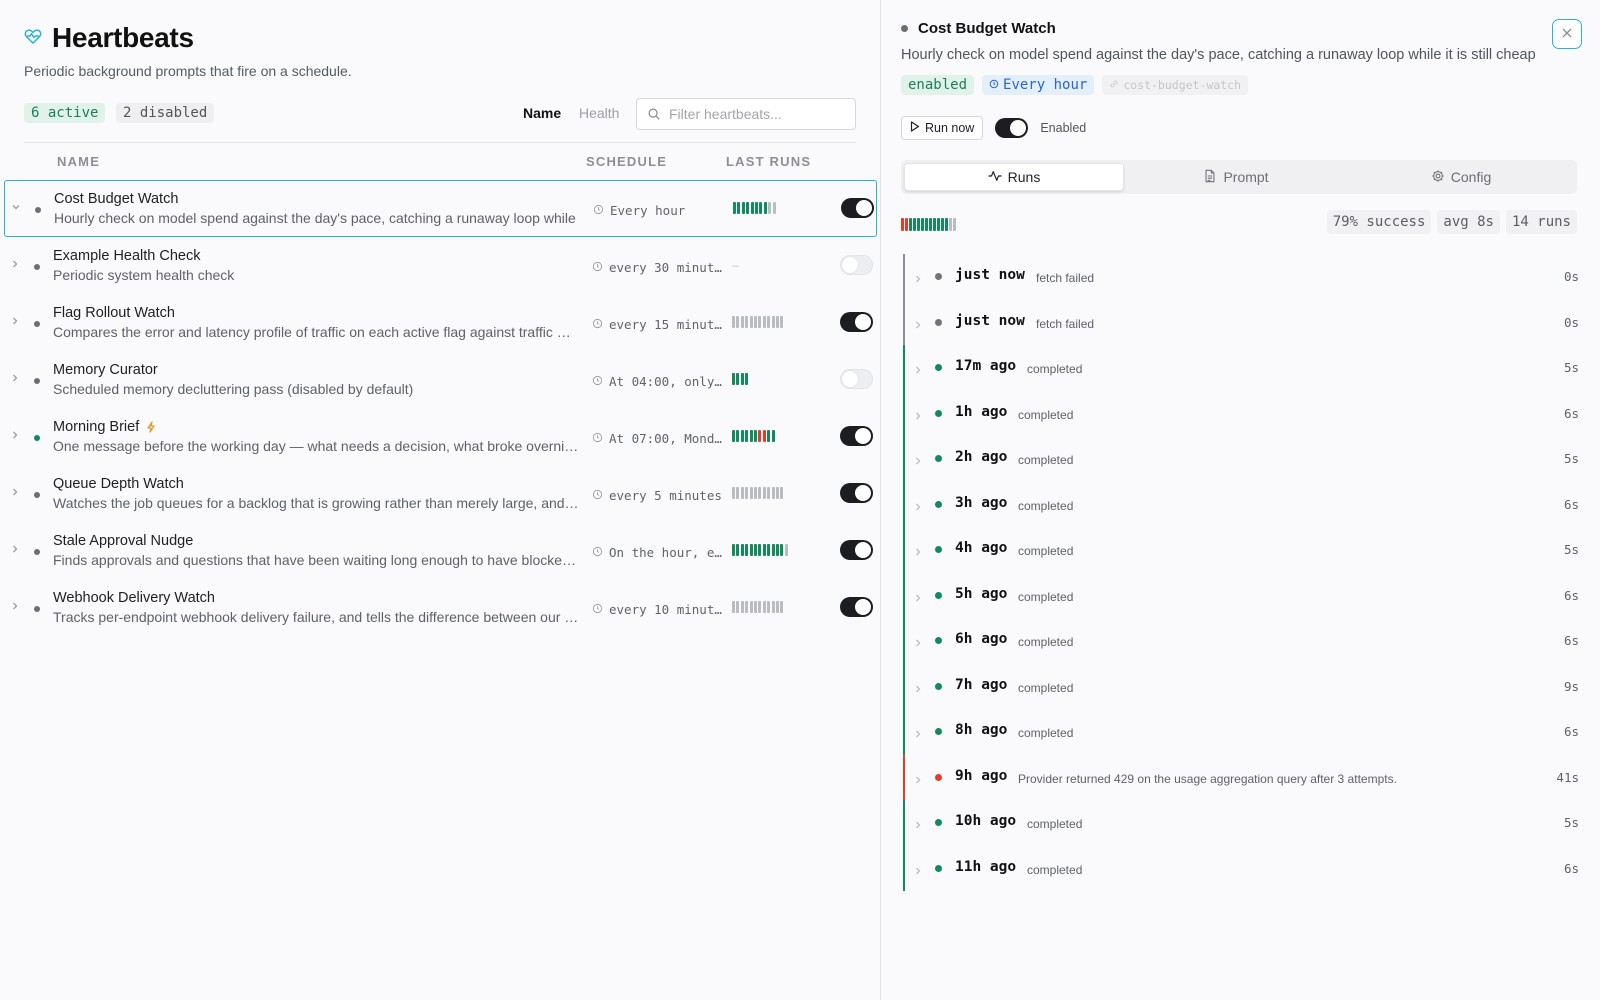  I want to click on run-row: 1h ago completed 6s, so click(1241, 413).